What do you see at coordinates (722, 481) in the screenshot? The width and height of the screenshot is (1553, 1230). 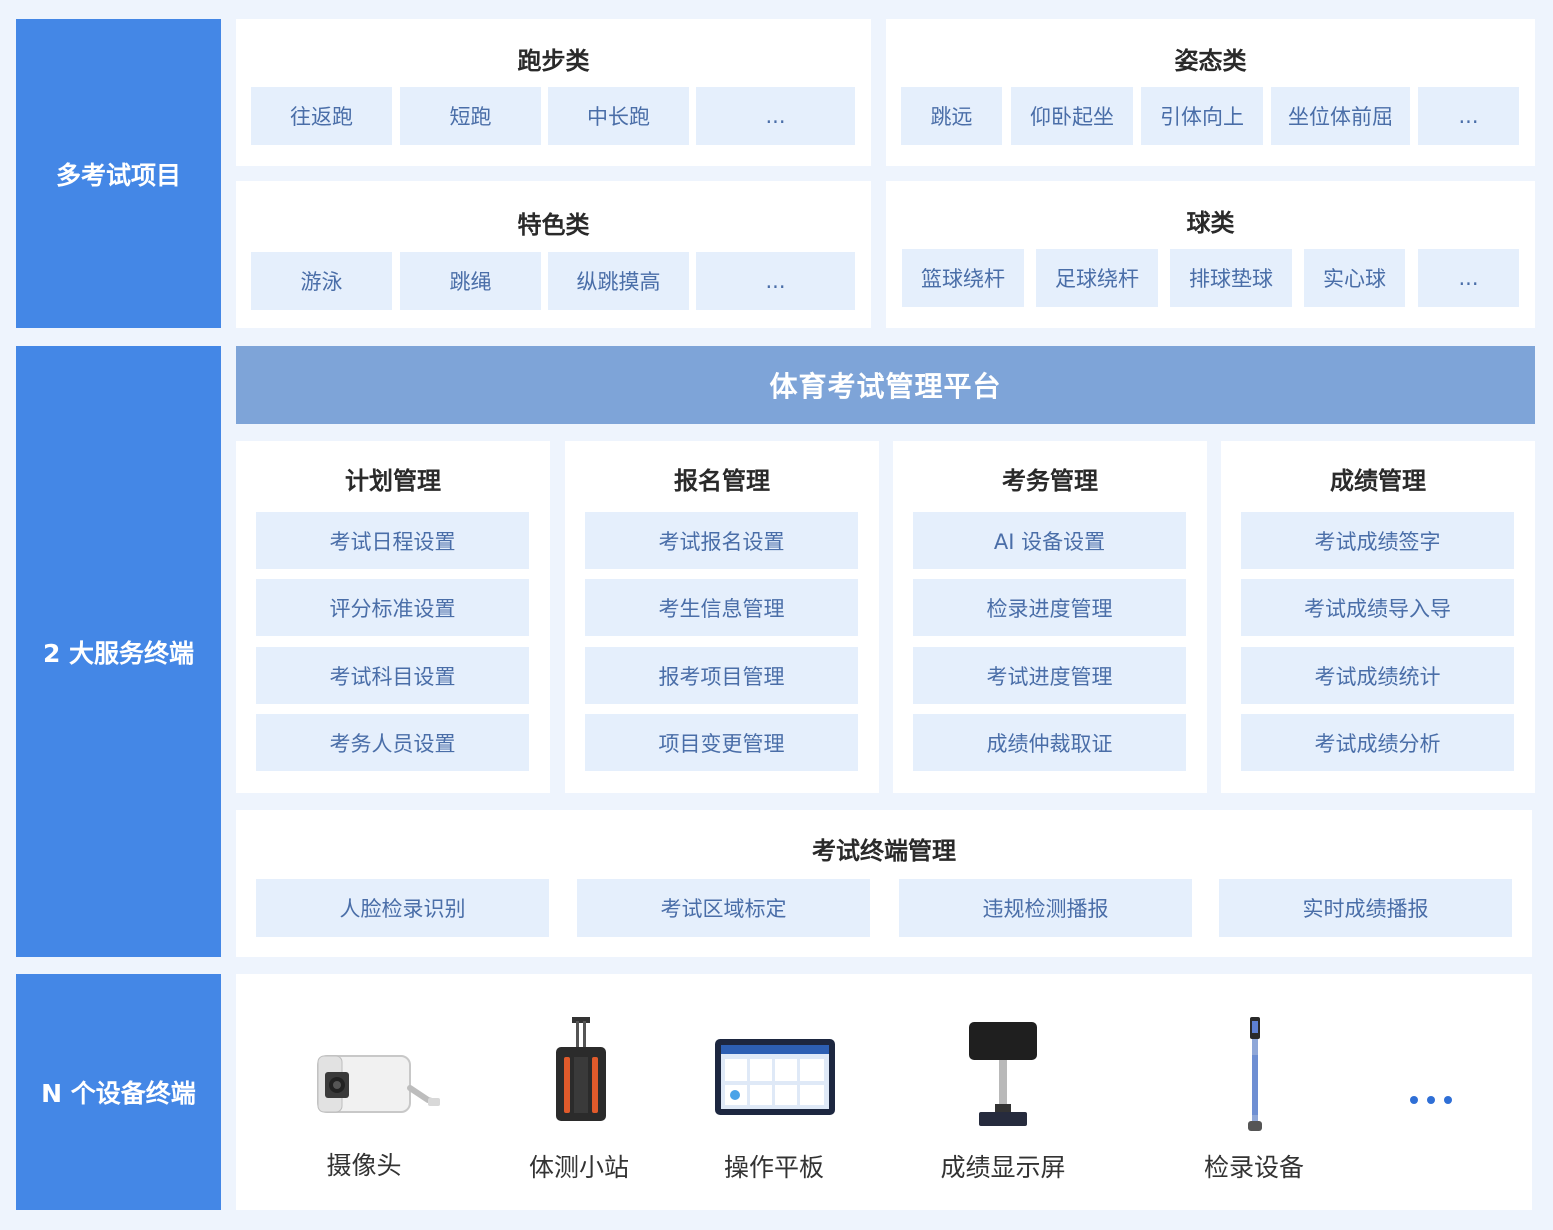 I see `module-title: 报名管理` at bounding box center [722, 481].